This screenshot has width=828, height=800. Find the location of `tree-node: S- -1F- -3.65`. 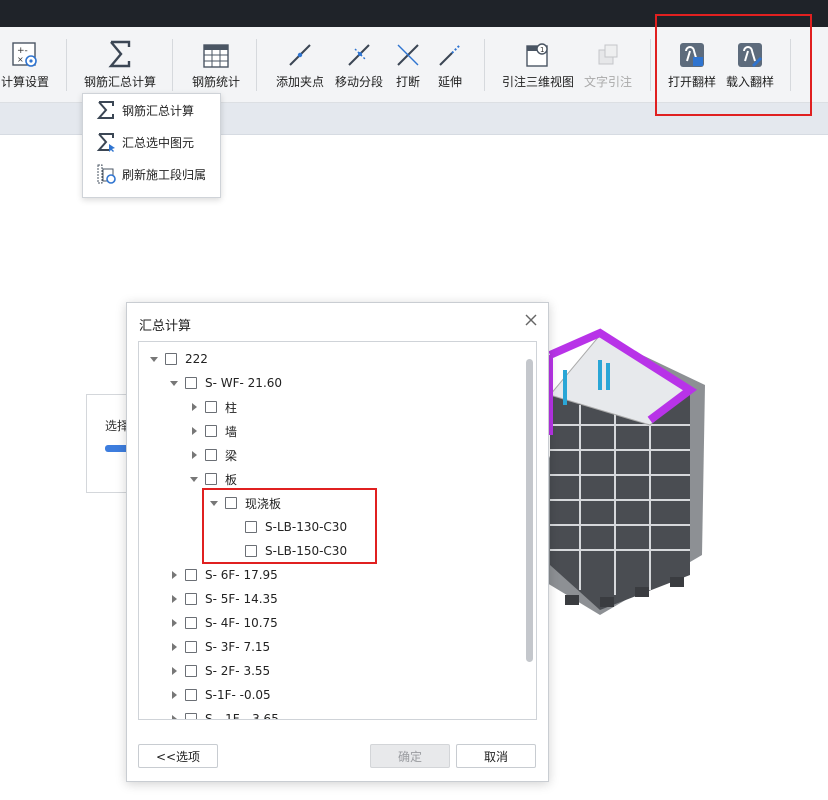

tree-node: S- -1F- -3.65 is located at coordinates (224, 713).